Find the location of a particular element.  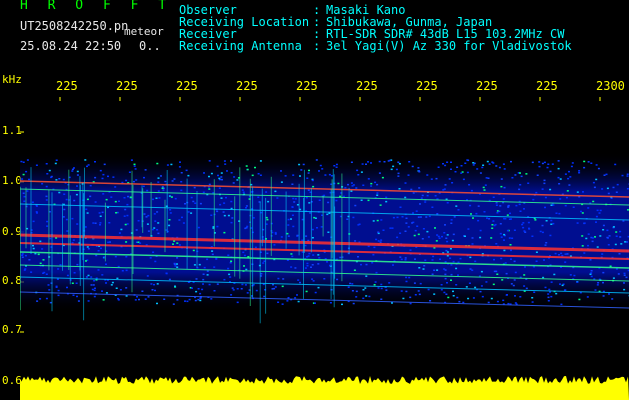

y-axis-unit: kHz is located at coordinates (12, 79).